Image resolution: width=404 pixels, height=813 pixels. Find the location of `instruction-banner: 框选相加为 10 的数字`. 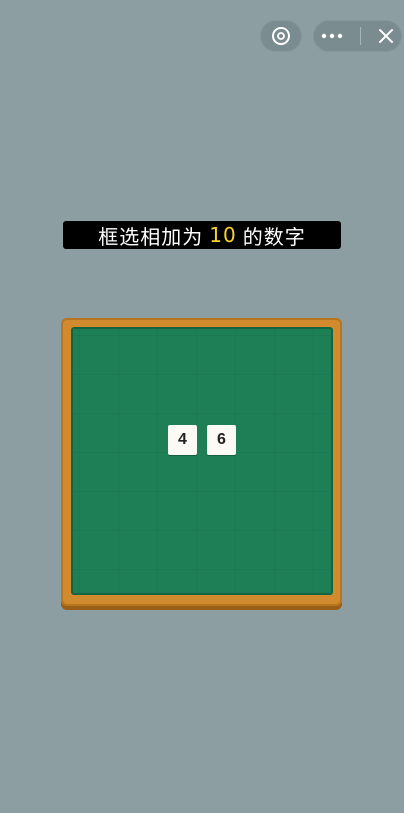

instruction-banner: 框选相加为 10 的数字 is located at coordinates (202, 235).